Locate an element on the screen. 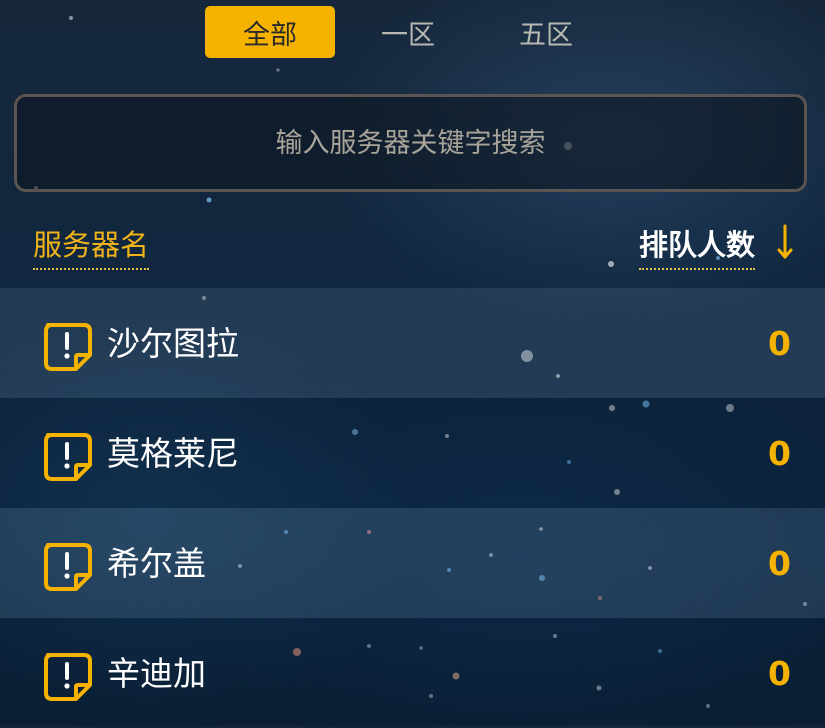 The image size is (825, 728). server-name-column-header: 服务器名 is located at coordinates (91, 246).